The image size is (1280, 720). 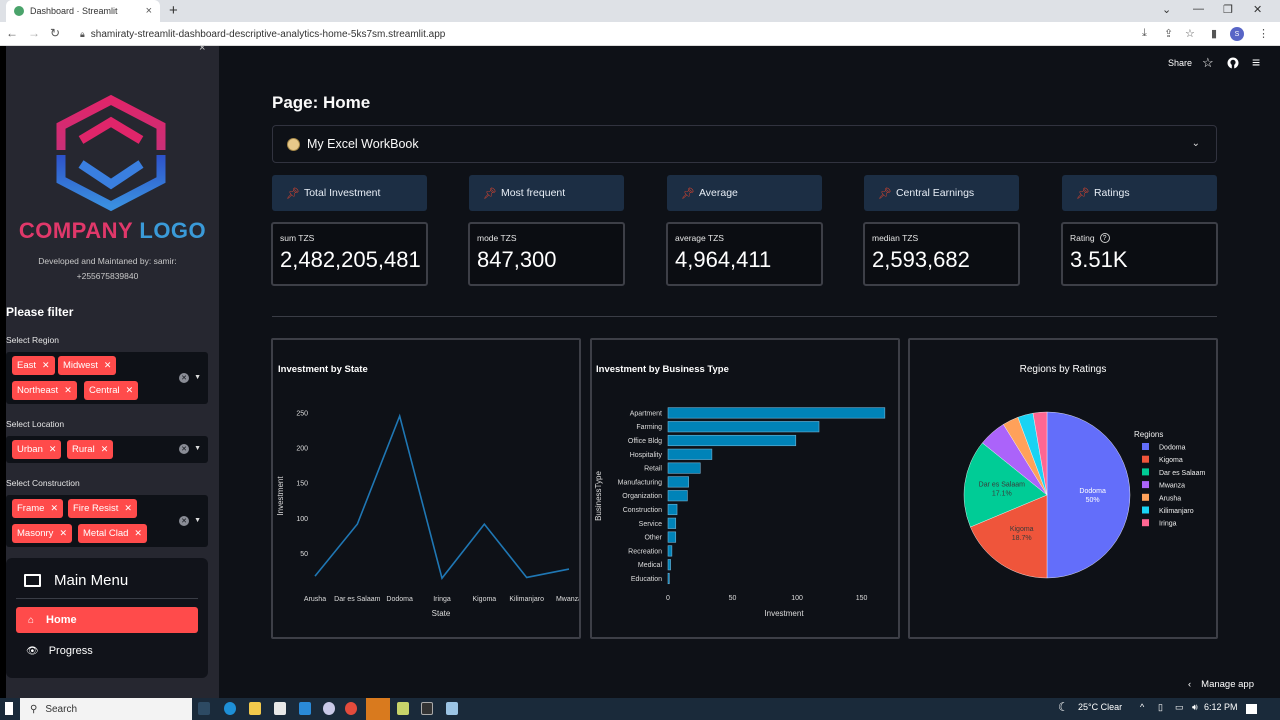 What do you see at coordinates (1196, 143) in the screenshot?
I see `chevron-down-icon: ⌄` at bounding box center [1196, 143].